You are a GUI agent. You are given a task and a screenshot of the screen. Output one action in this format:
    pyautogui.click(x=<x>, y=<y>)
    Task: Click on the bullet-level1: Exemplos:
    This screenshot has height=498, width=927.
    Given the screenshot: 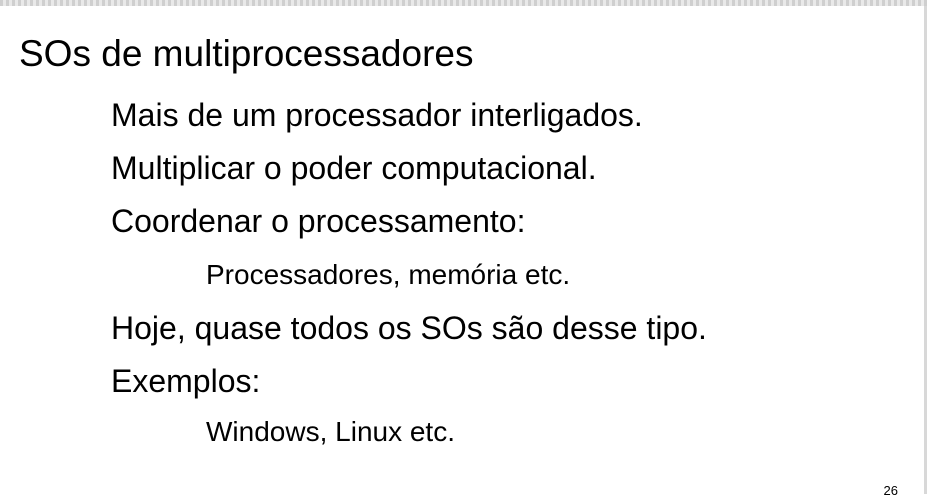 What is the action you would take?
    pyautogui.click(x=186, y=381)
    